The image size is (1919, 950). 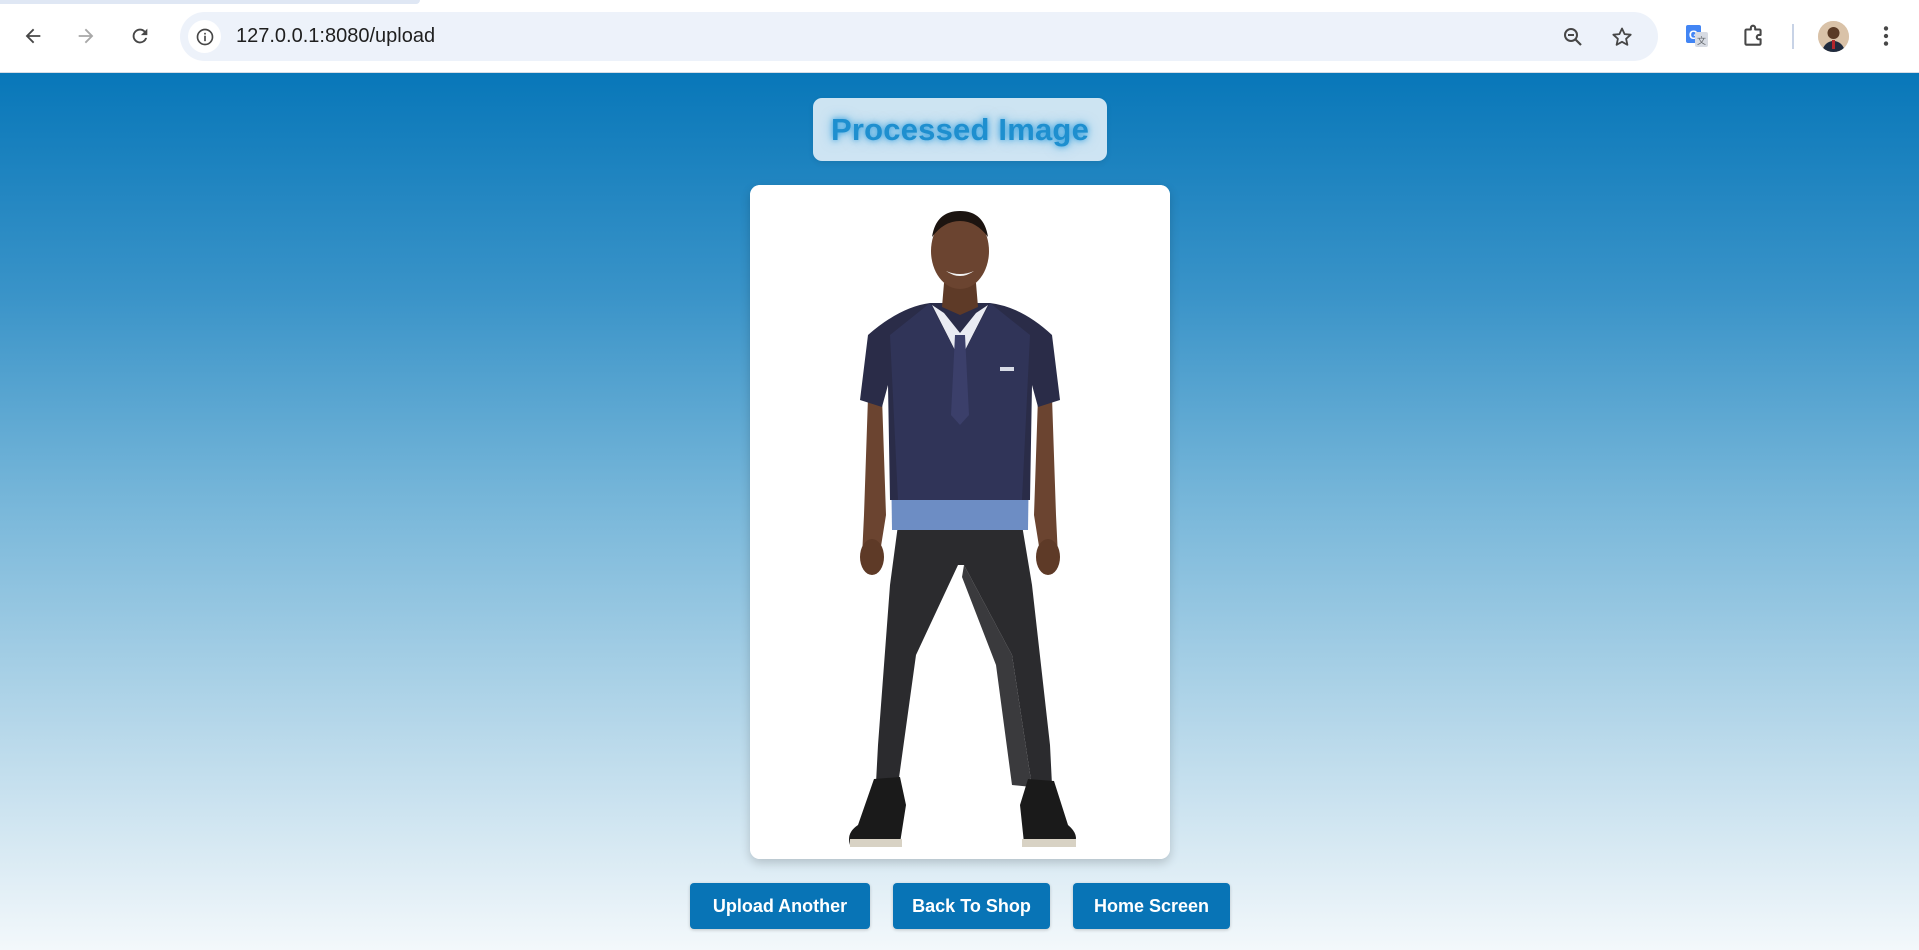 I want to click on arrow-left-icon, so click(x=33, y=36).